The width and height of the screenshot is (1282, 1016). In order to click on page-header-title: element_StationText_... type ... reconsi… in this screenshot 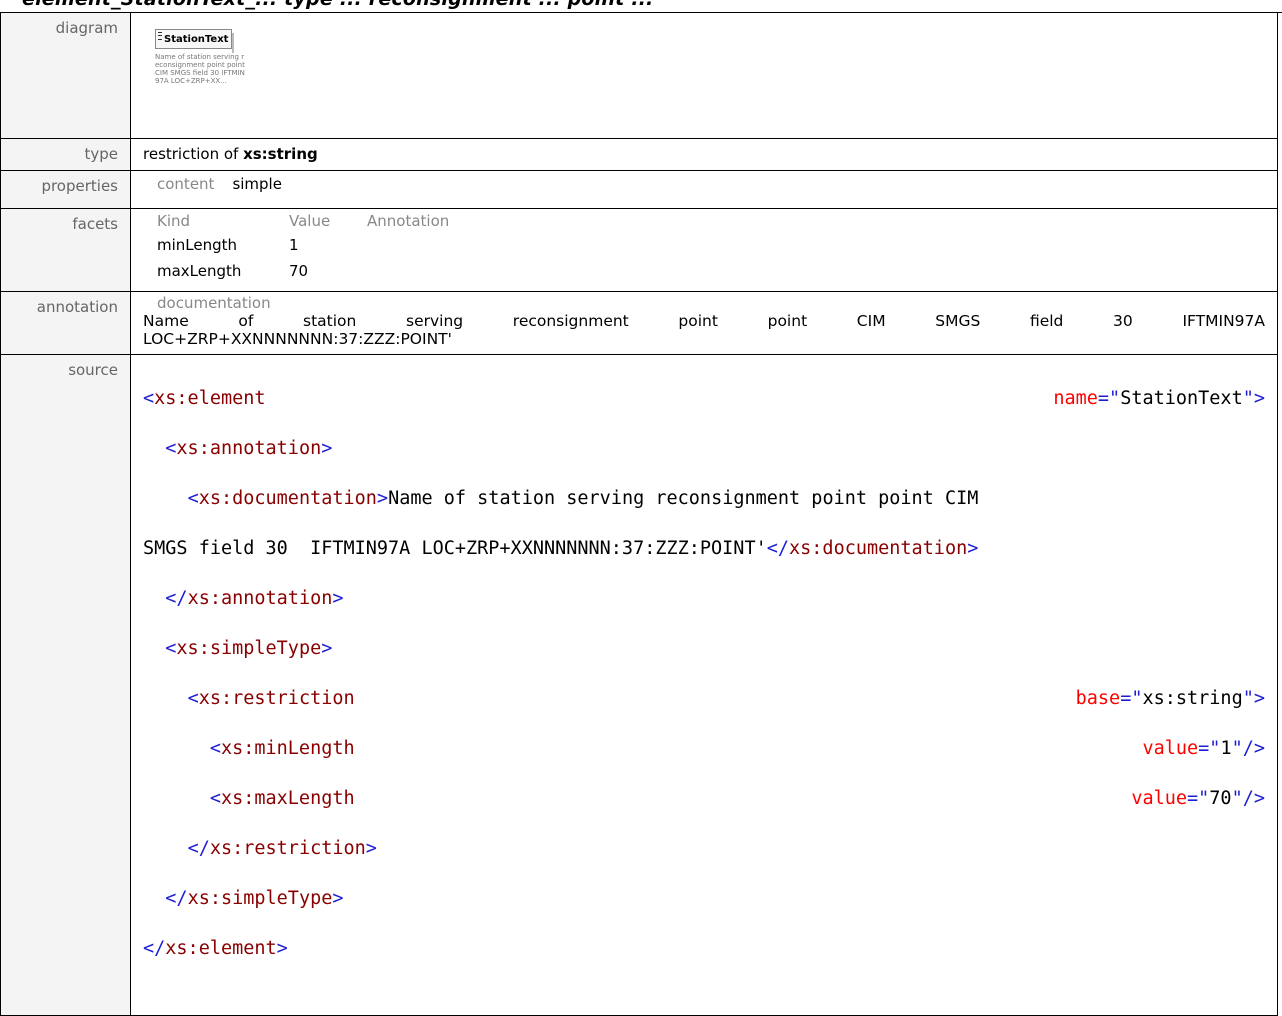, I will do `click(337, 5)`.